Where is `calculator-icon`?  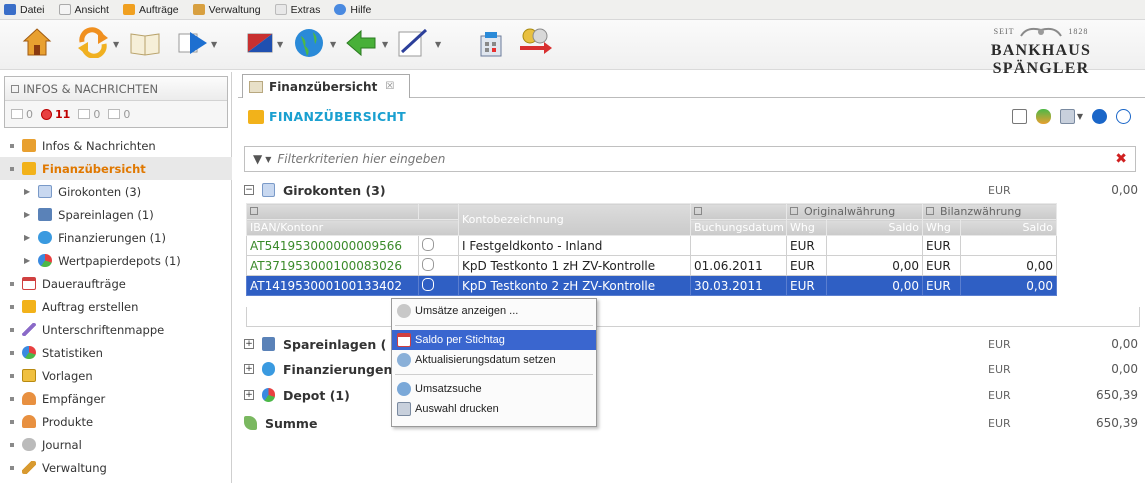 calculator-icon is located at coordinates (491, 42).